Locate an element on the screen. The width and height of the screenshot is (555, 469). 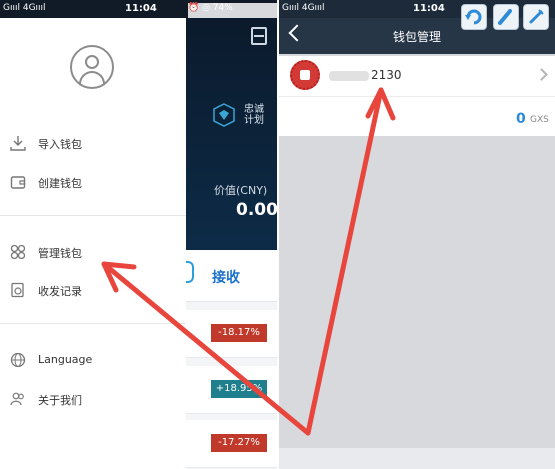
drawer-item-manage-wallet: 管理钱包 is located at coordinates (93, 253).